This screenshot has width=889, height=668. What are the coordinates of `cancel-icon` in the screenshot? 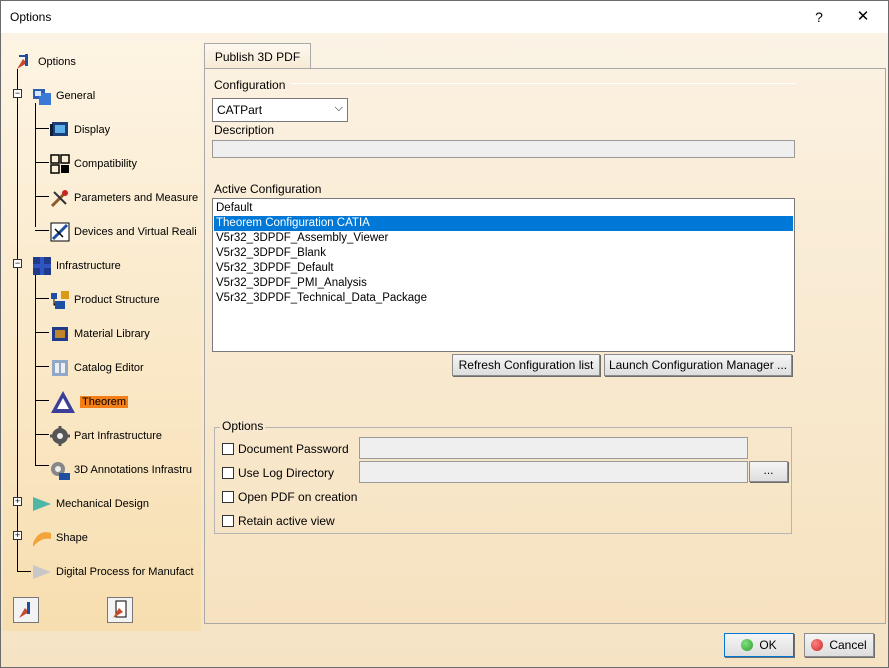 It's located at (817, 645).